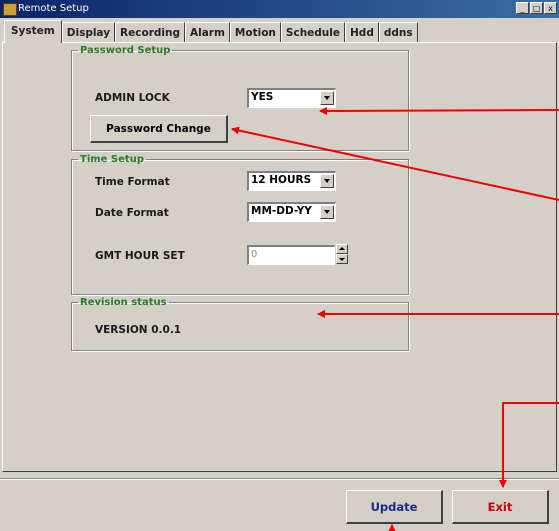  Describe the element at coordinates (313, 32) in the screenshot. I see `tab-schedule: Schedule` at that location.